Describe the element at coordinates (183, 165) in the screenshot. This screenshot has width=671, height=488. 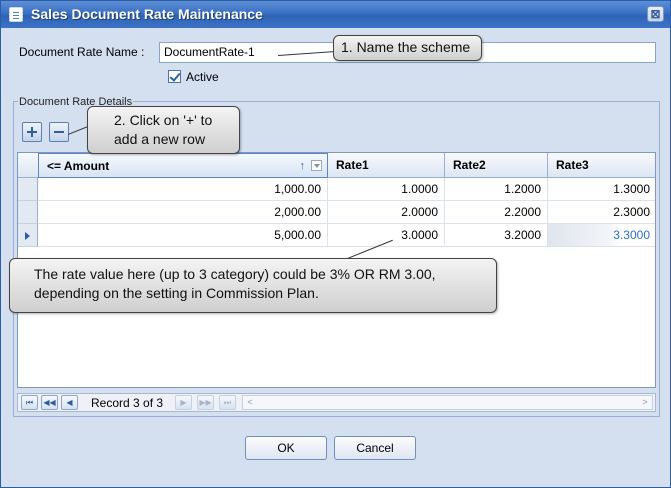
I see `column-header-amount: <= Amount ↑` at that location.